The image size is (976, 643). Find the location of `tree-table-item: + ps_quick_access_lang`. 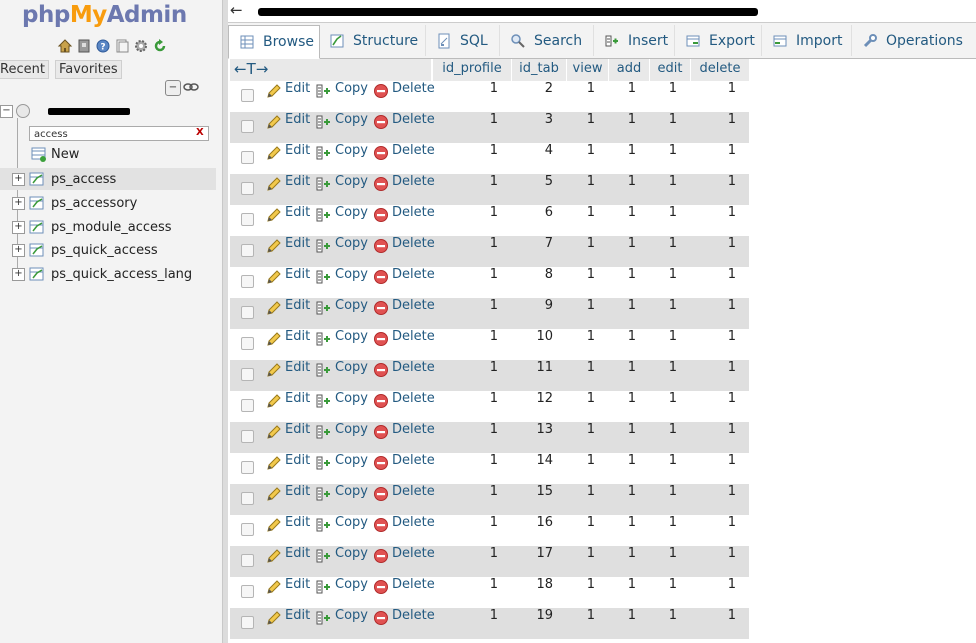

tree-table-item: + ps_quick_access_lang is located at coordinates (96, 274).